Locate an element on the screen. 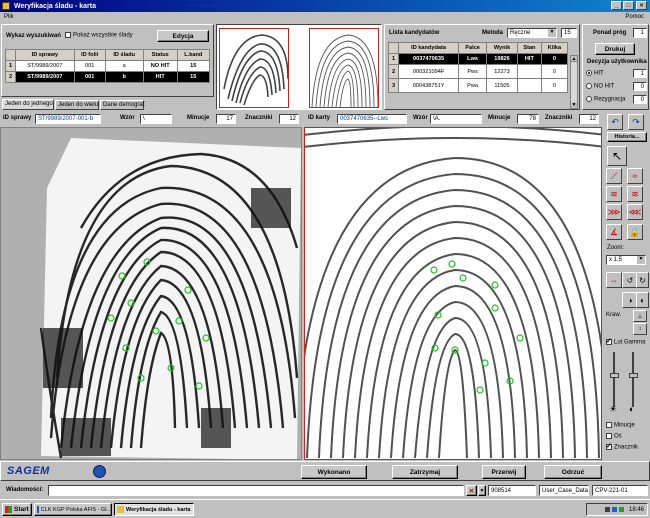 The image size is (650, 518). radio-icon is located at coordinates (589, 73).